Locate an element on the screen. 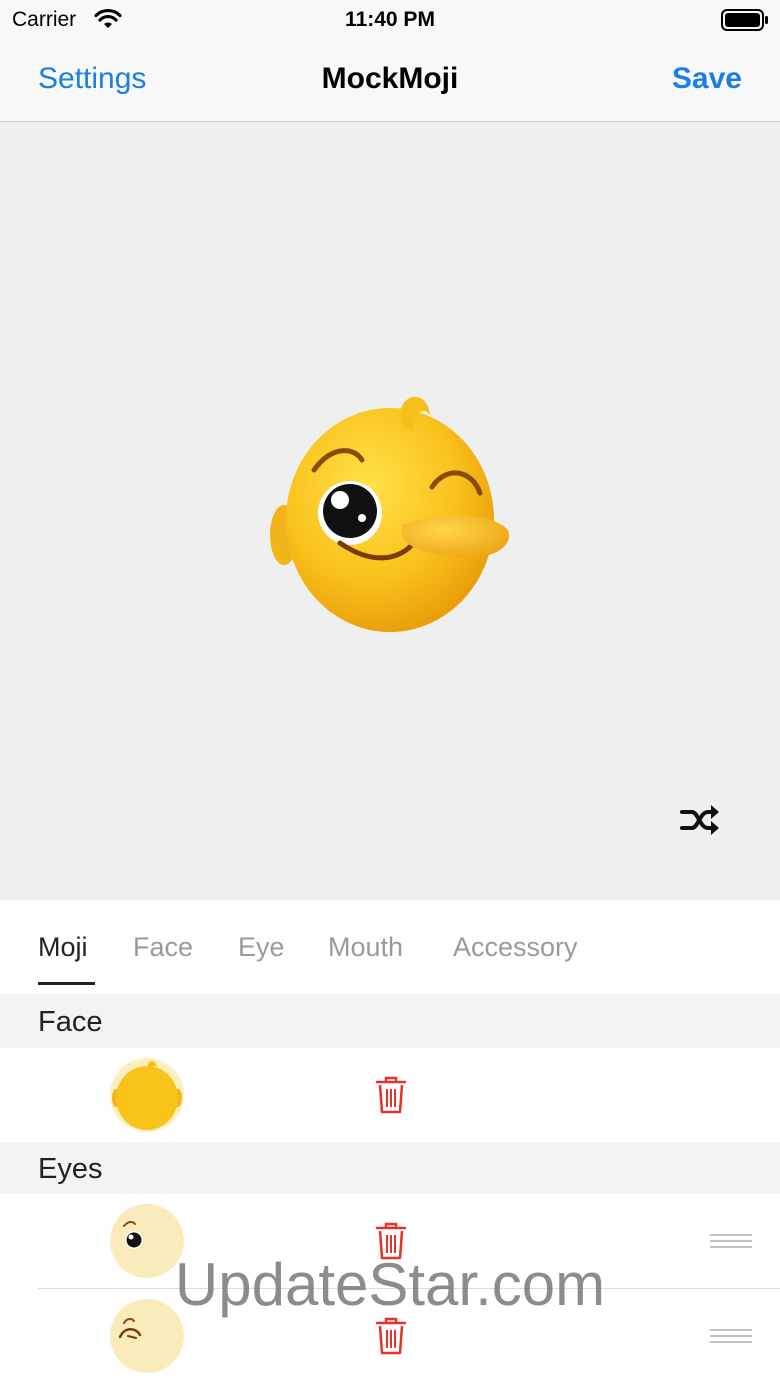 The width and height of the screenshot is (780, 1387). list-item is located at coordinates (390, 1095).